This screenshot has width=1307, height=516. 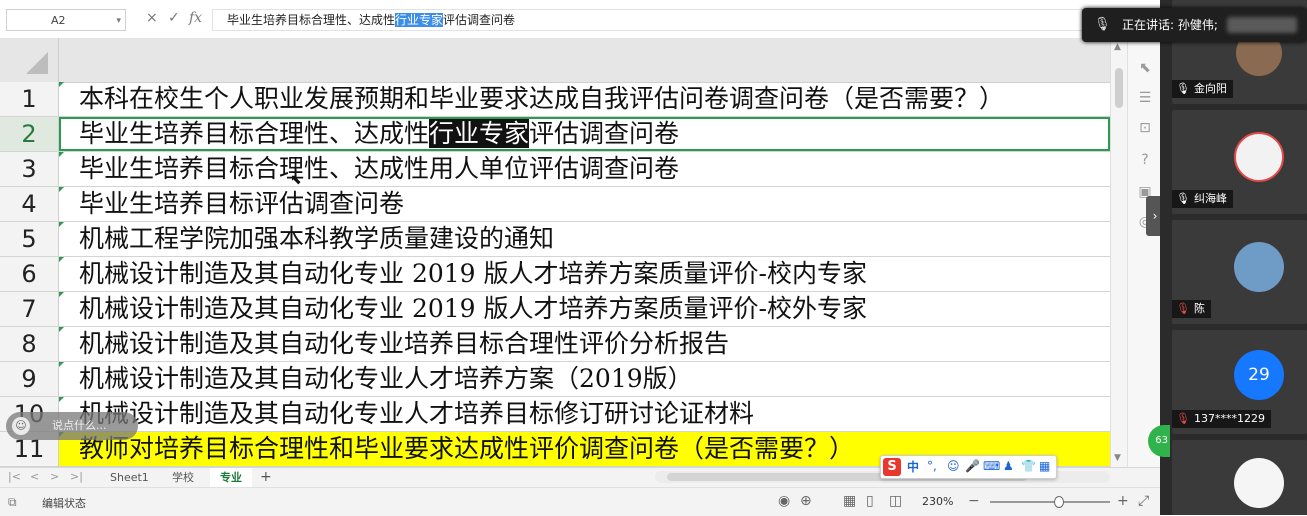 I want to click on skin-icon: 👕, so click(x=1028, y=466).